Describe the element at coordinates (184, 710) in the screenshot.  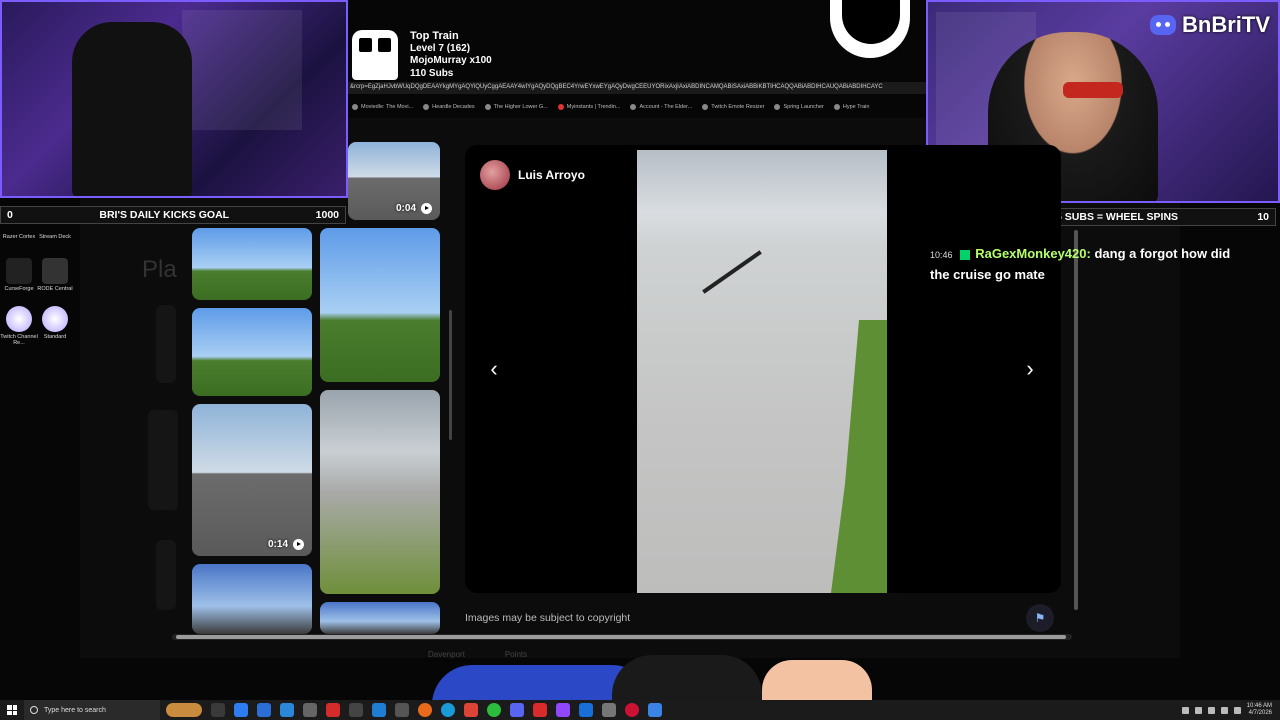
I see `news-widget-icon` at that location.